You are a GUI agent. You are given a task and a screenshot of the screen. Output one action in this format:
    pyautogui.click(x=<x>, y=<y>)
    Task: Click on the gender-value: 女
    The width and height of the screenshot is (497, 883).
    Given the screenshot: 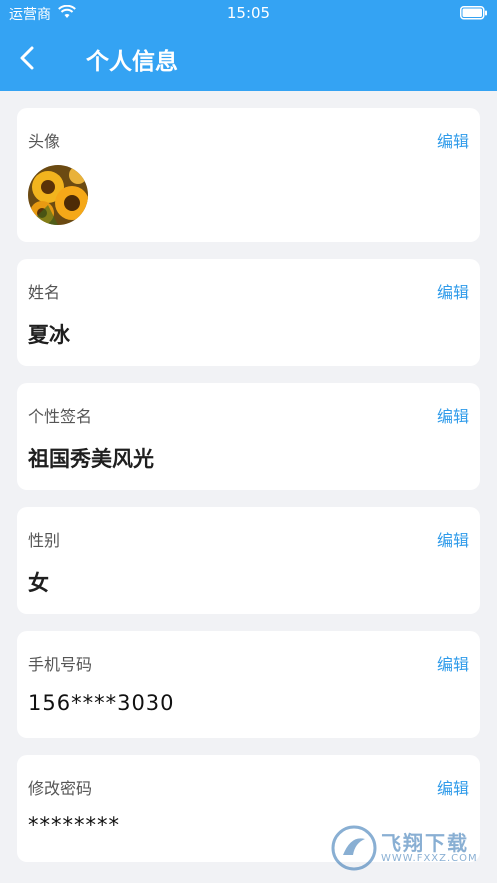 What is the action you would take?
    pyautogui.click(x=38, y=583)
    